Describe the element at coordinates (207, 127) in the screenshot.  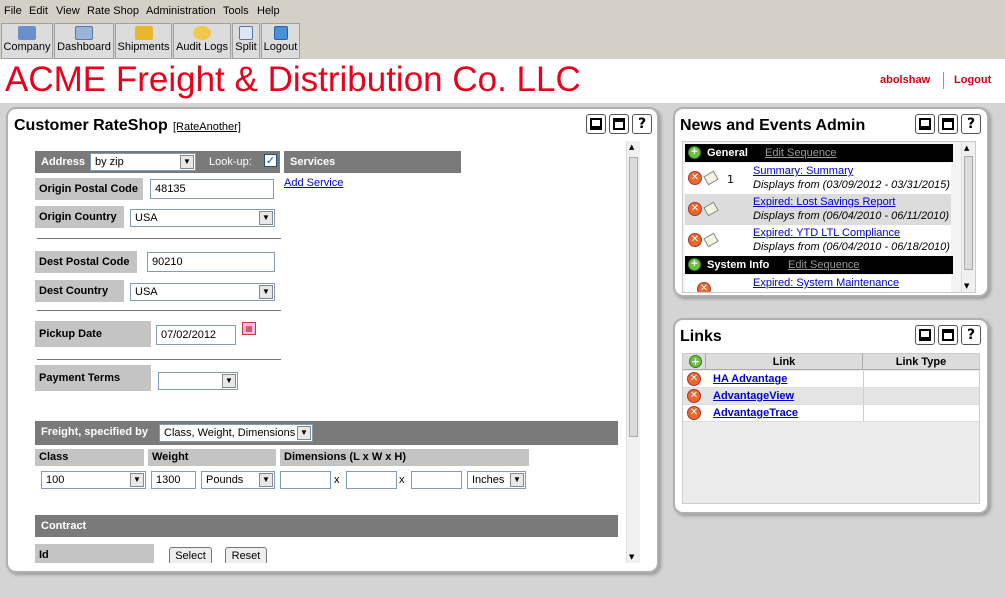
I see `rate-another-link: [RateAnother]` at that location.